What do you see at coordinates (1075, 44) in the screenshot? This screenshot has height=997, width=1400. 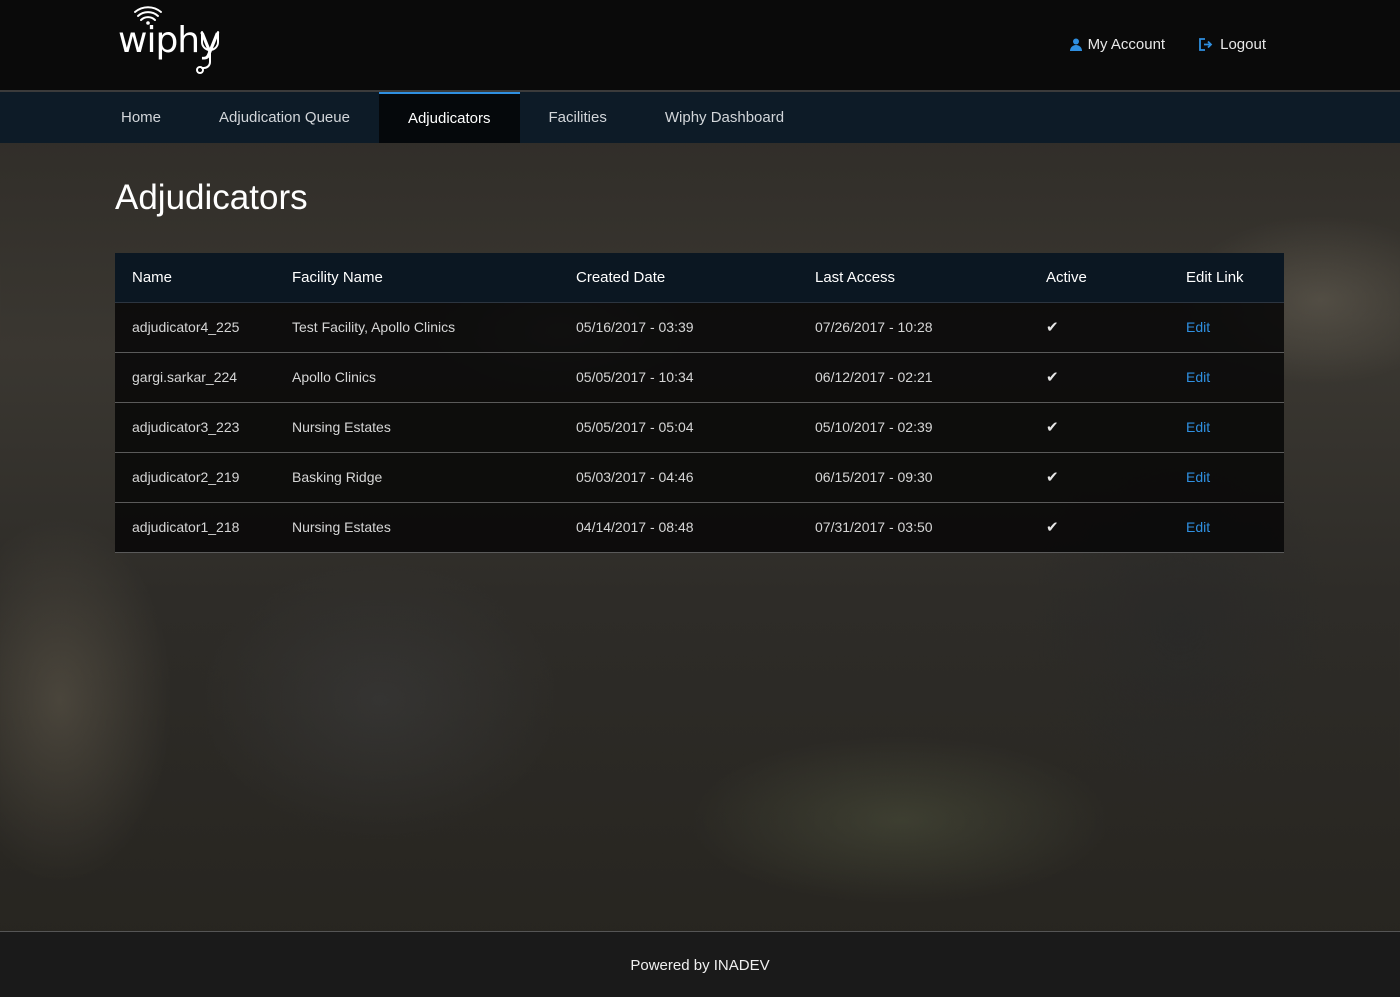 I see `user-icon` at bounding box center [1075, 44].